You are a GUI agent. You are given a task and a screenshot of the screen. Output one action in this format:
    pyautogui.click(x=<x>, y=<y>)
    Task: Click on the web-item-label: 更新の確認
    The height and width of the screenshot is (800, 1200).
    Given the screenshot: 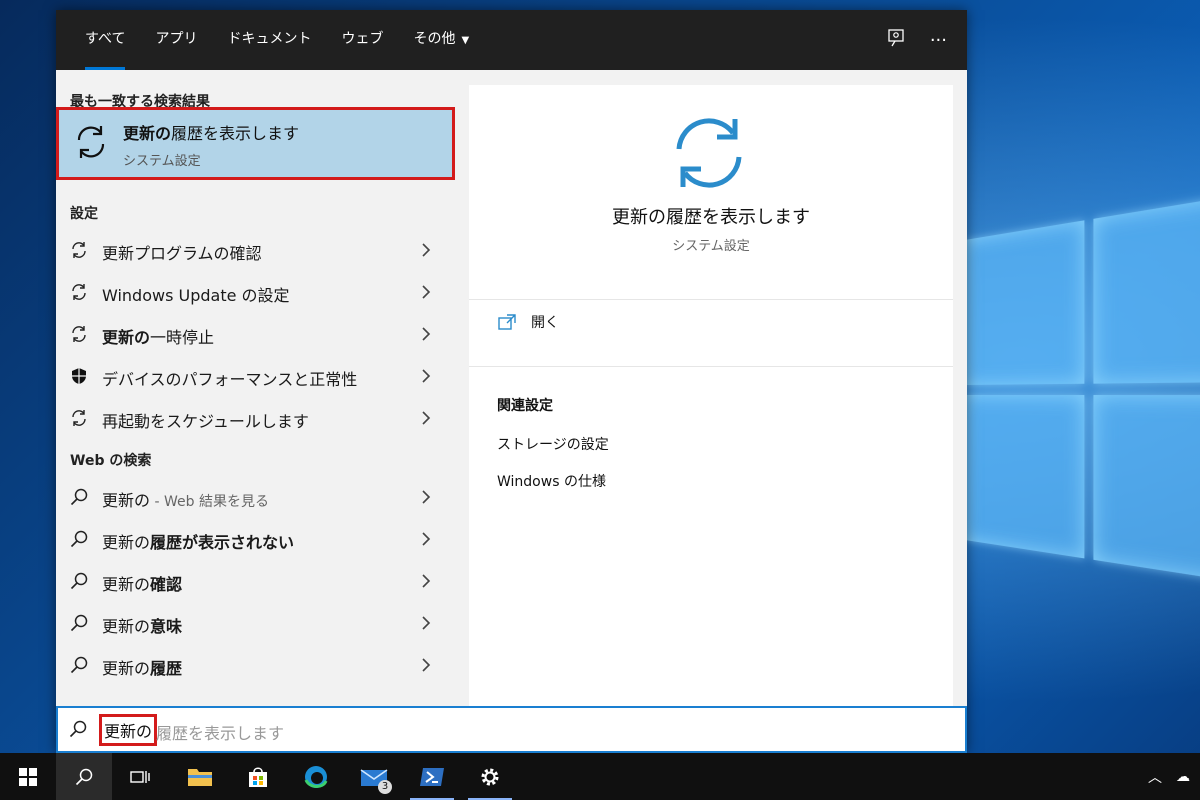 What is the action you would take?
    pyautogui.click(x=142, y=584)
    